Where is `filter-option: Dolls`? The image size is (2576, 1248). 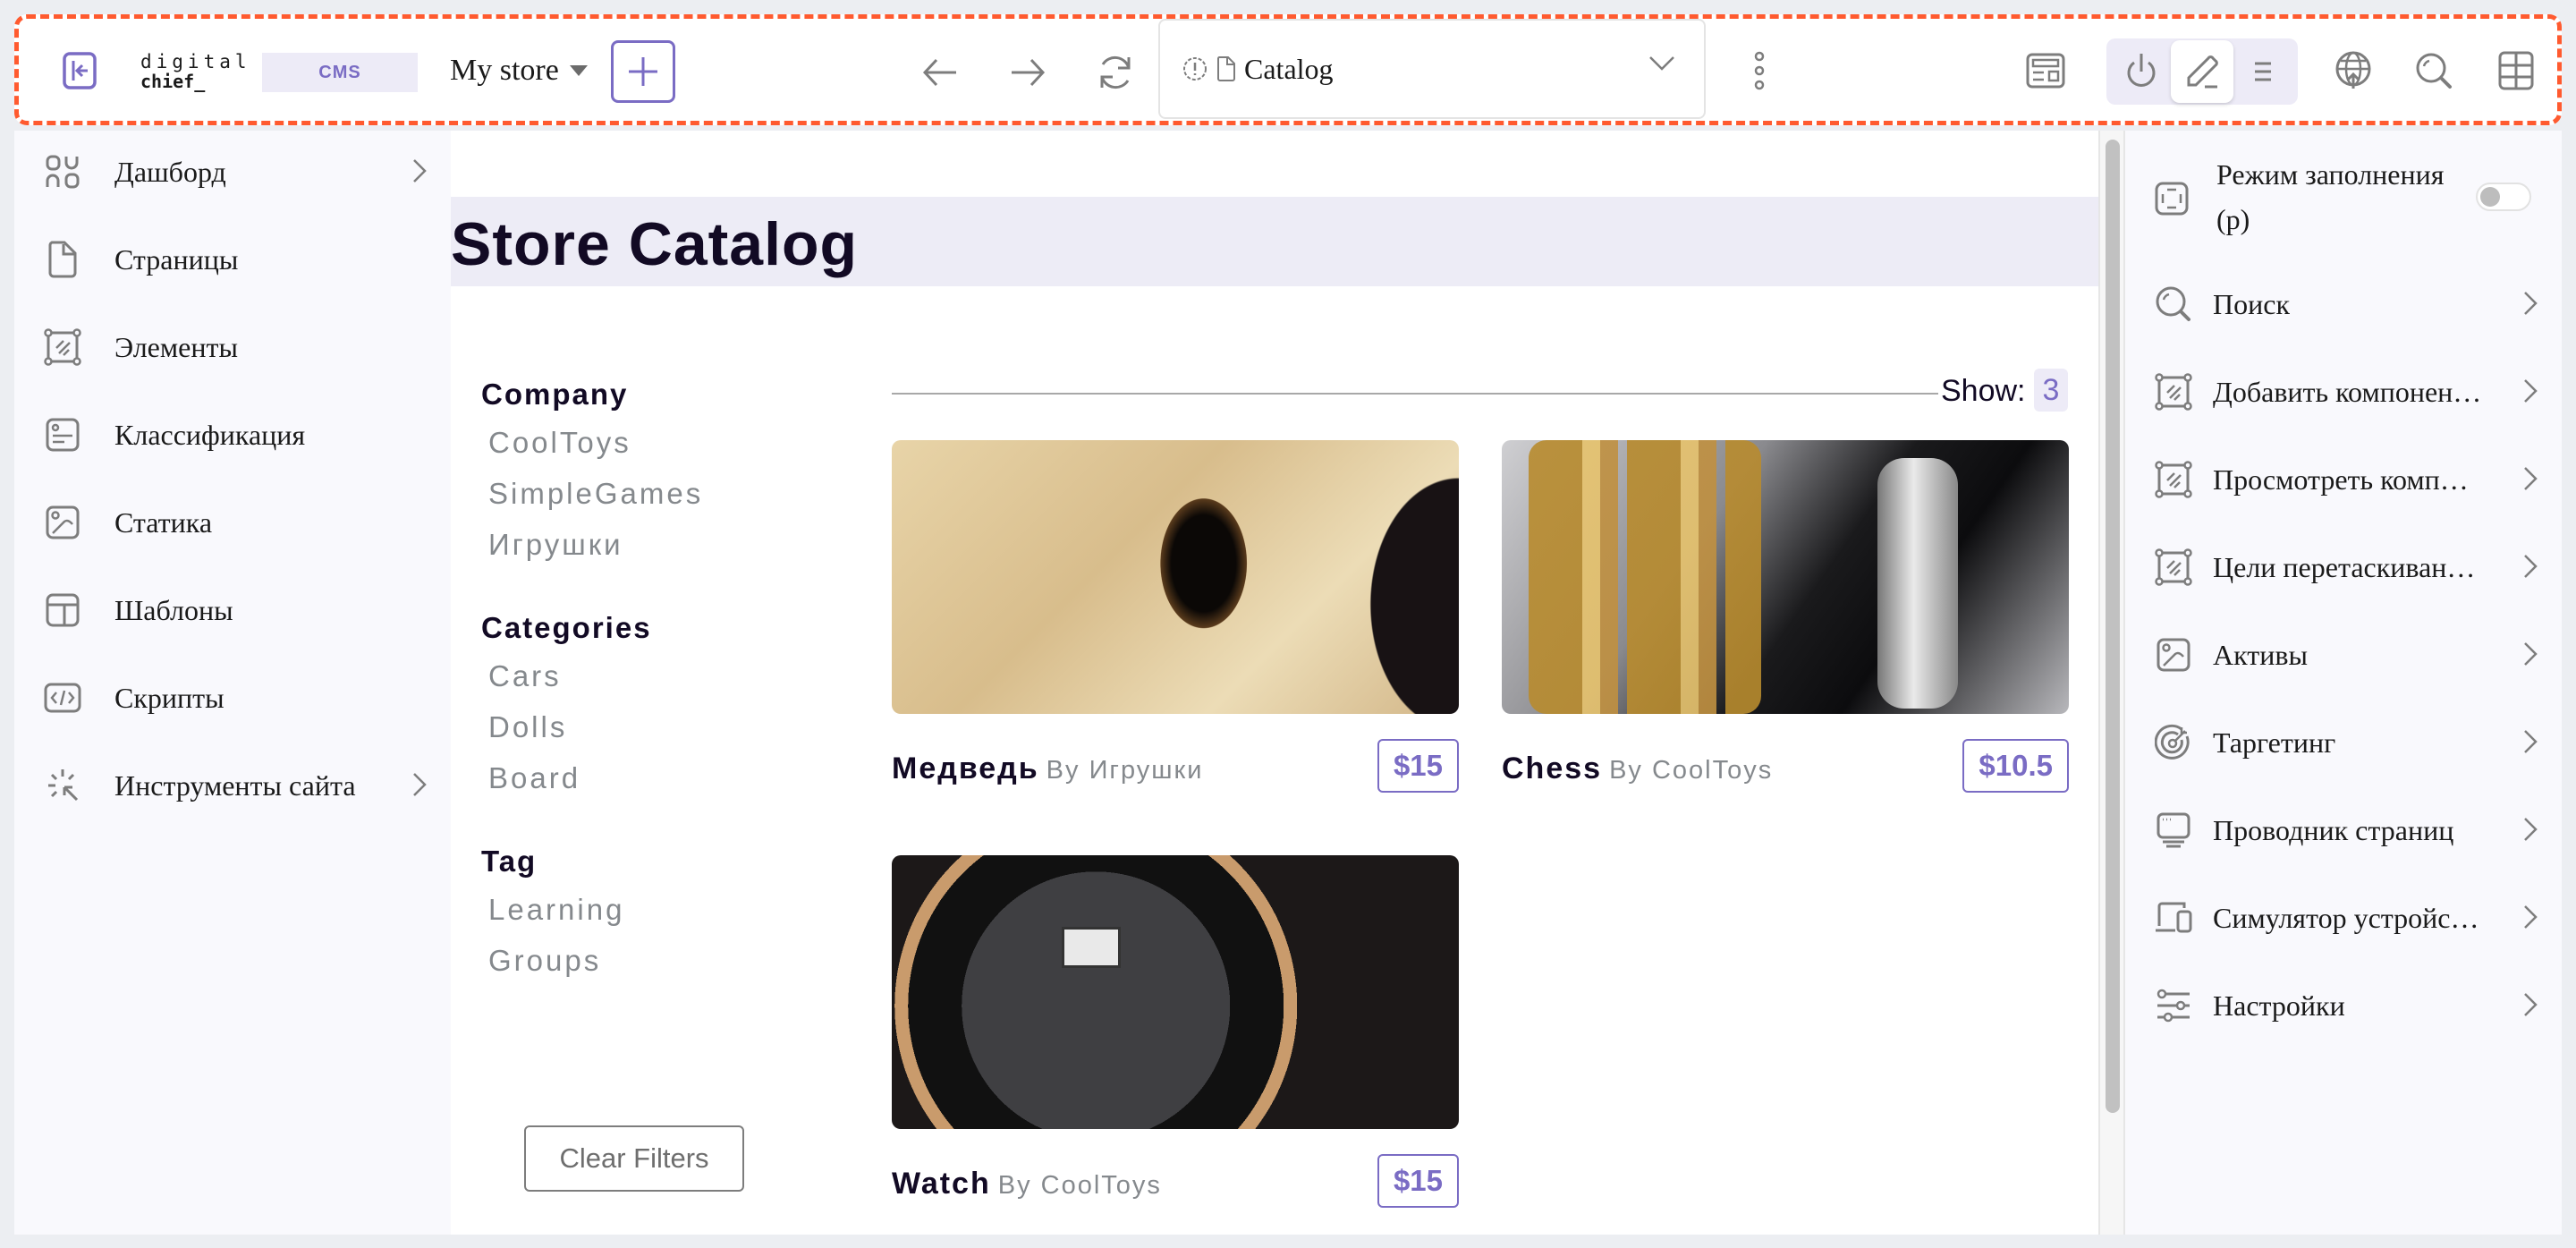 filter-option: Dolls is located at coordinates (660, 726).